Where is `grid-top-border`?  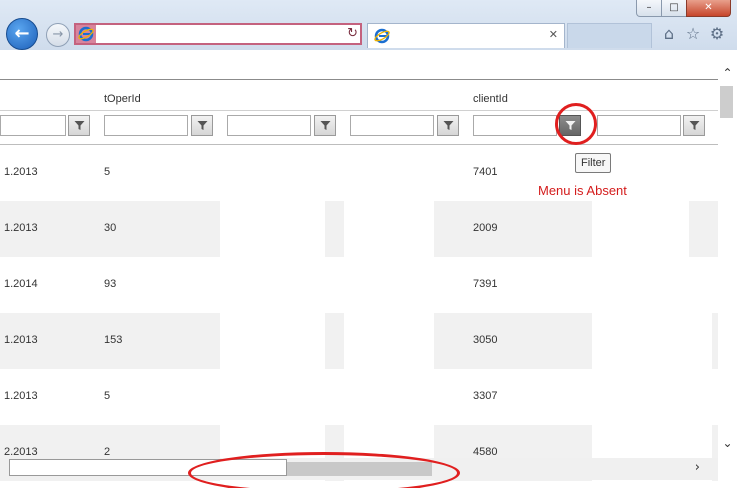
grid-top-border is located at coordinates (359, 79).